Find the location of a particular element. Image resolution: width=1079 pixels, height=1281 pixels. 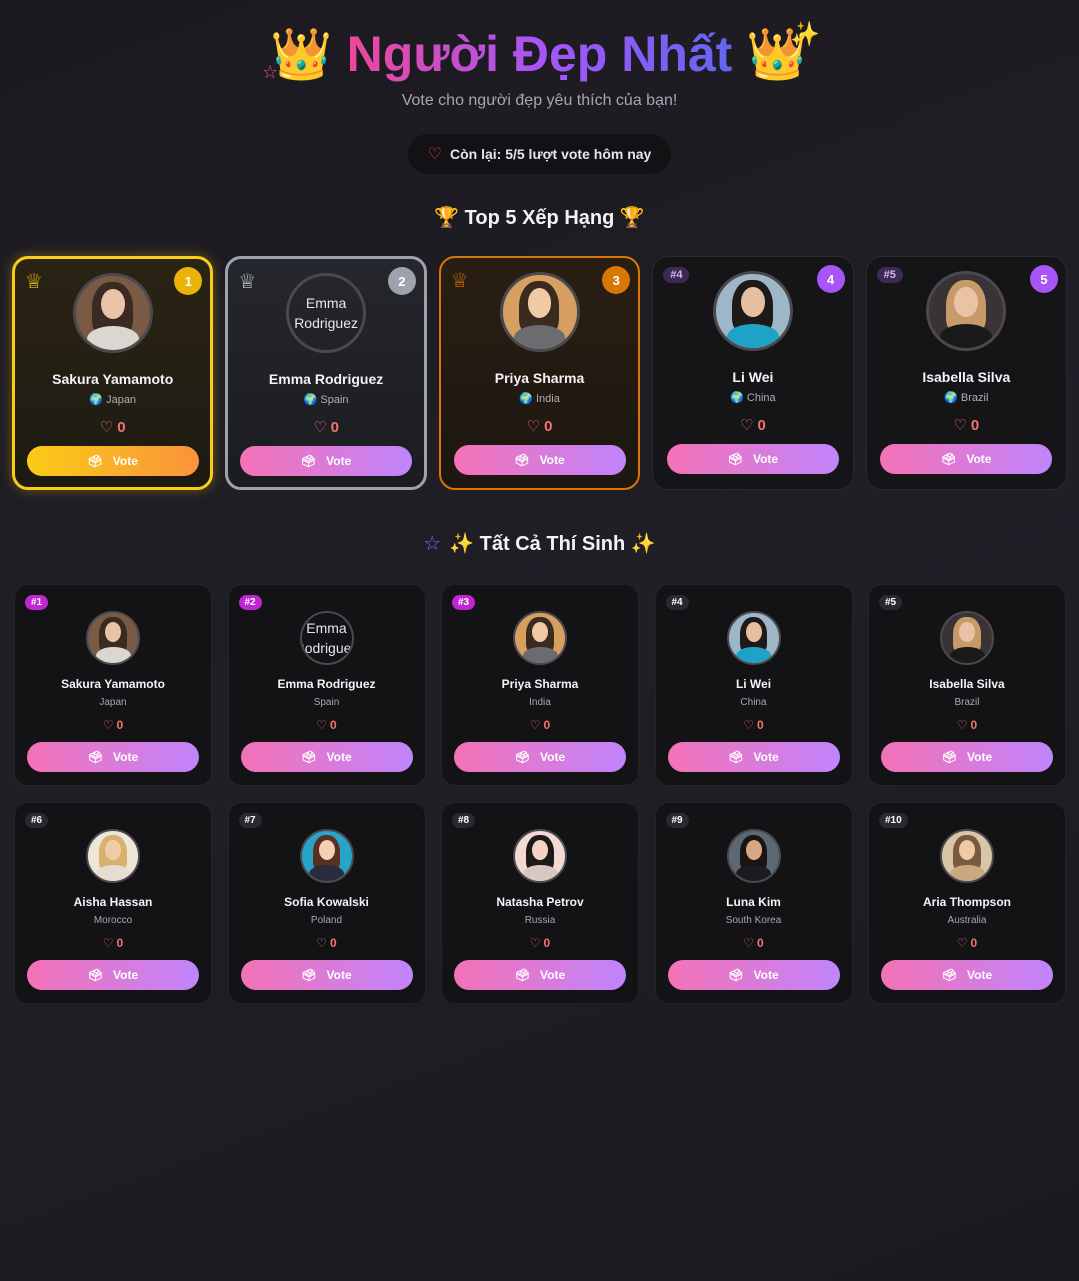

contestant-country: 🌍 Spain is located at coordinates (326, 400).